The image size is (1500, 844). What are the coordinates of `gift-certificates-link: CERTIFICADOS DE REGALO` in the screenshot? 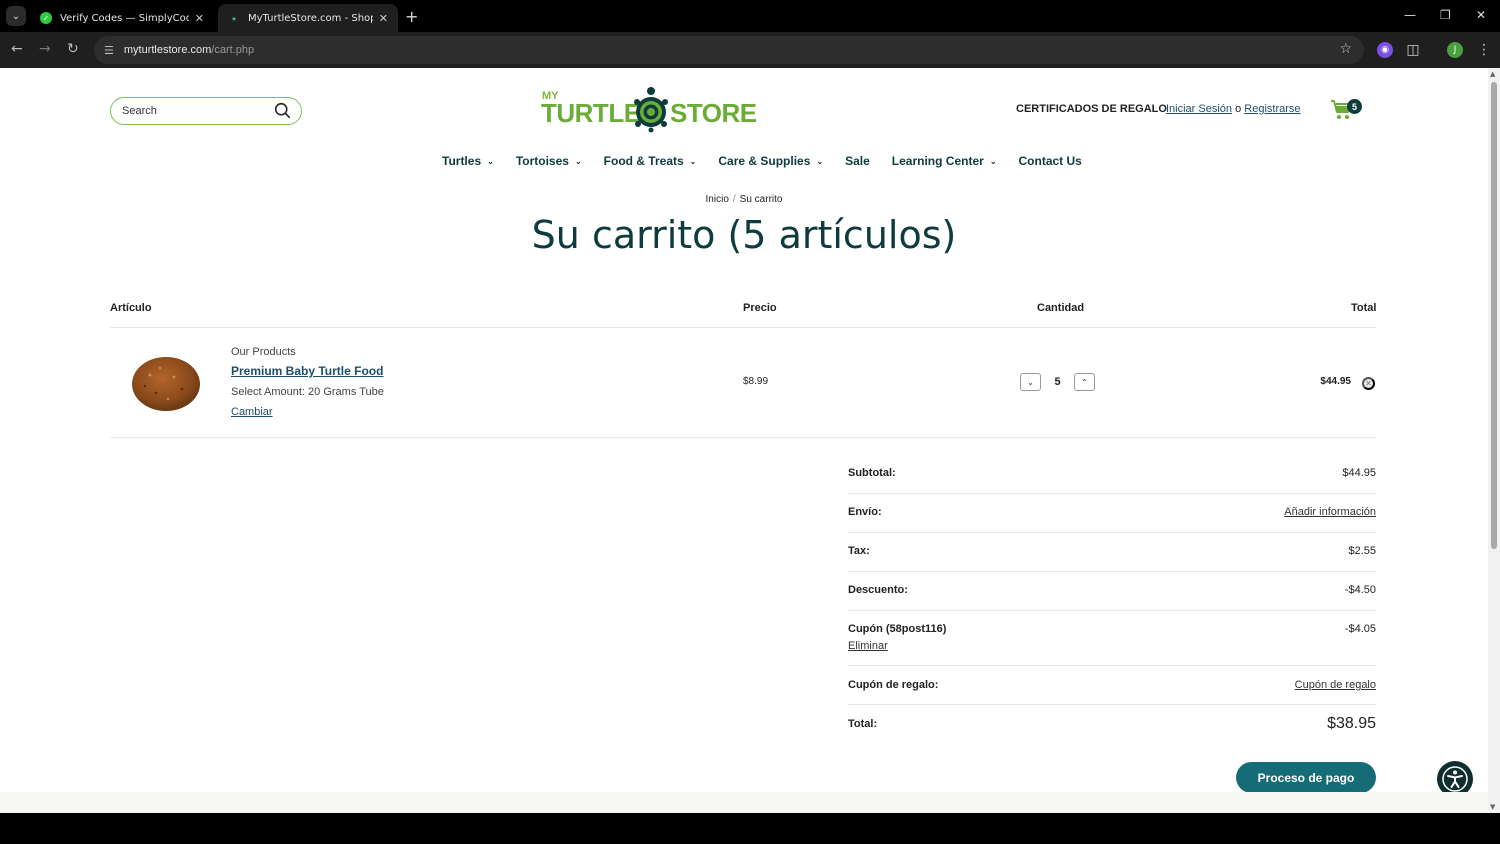 It's located at (1091, 109).